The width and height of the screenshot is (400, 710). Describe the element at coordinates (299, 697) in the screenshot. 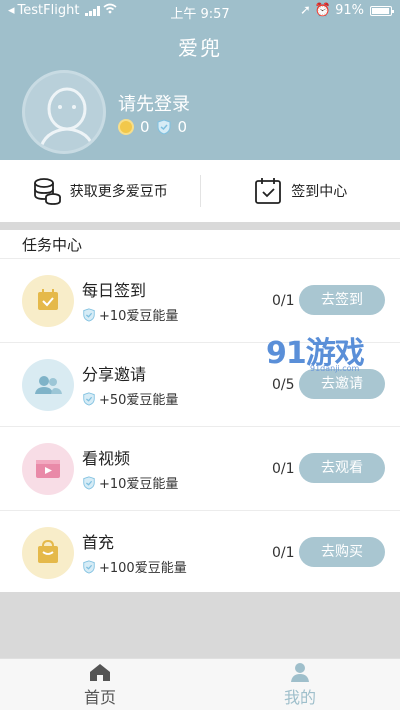

I see `tab-mine-label: 我的` at that location.